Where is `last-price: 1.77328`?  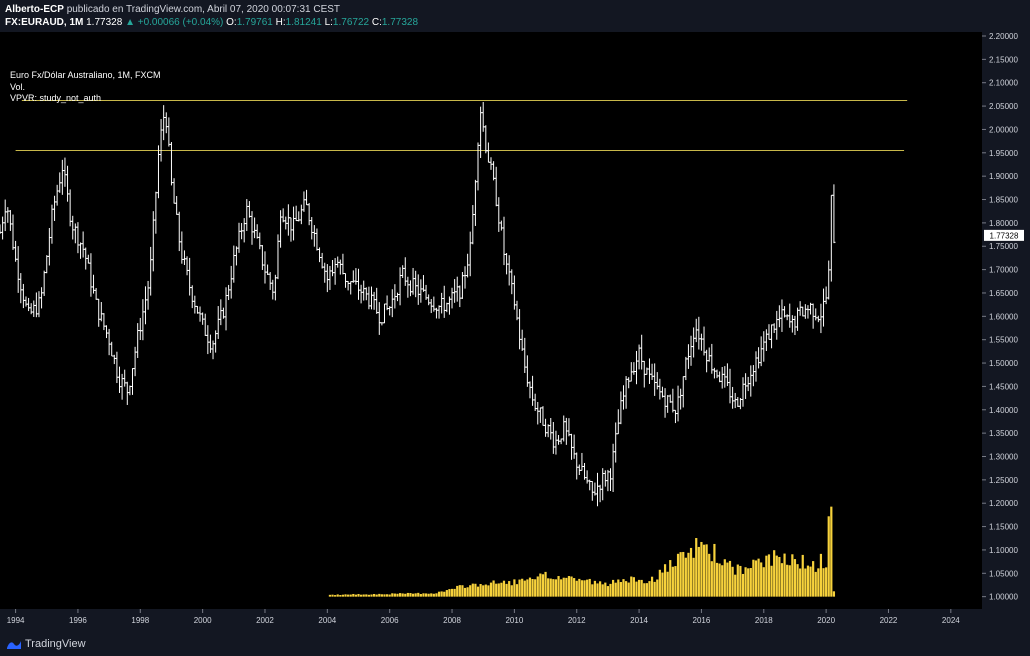
last-price: 1.77328 is located at coordinates (104, 22).